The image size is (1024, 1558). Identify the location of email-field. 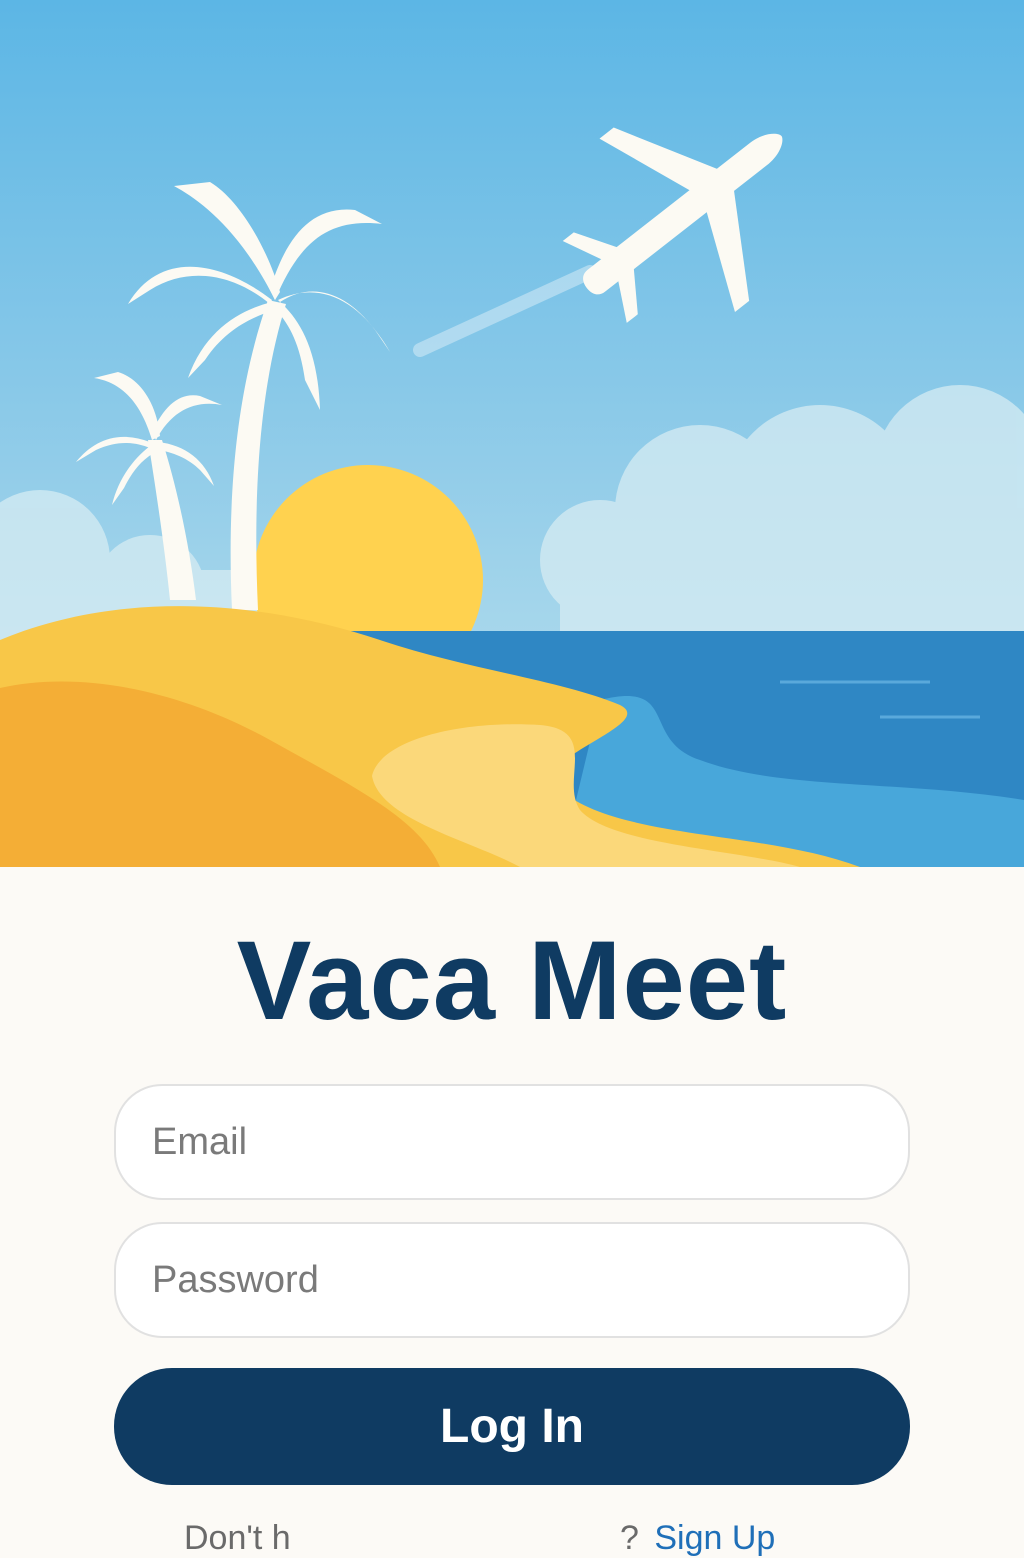
(512, 1142).